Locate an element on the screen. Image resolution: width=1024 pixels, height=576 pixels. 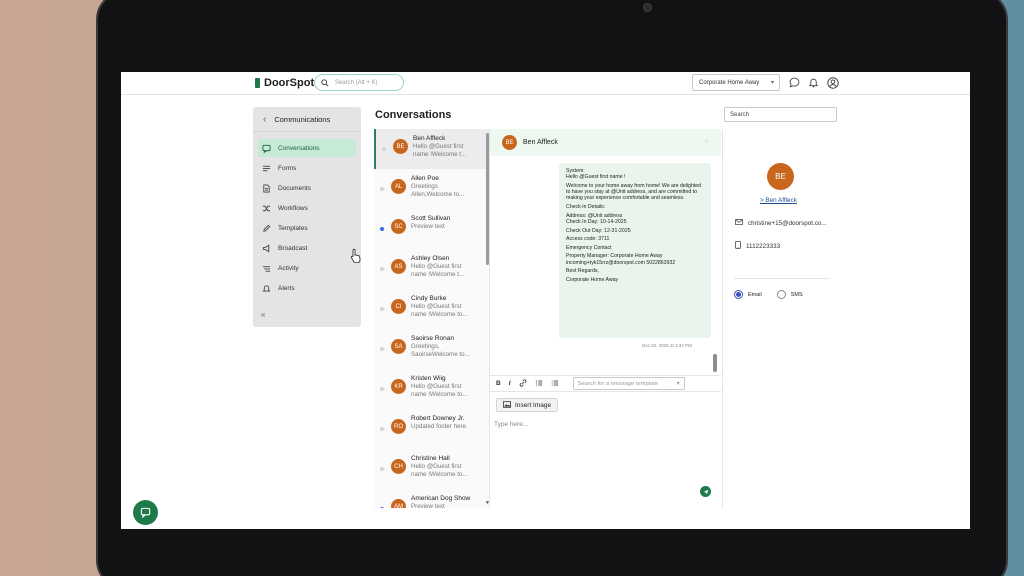
avatar: AL is located at coordinates (398, 186).